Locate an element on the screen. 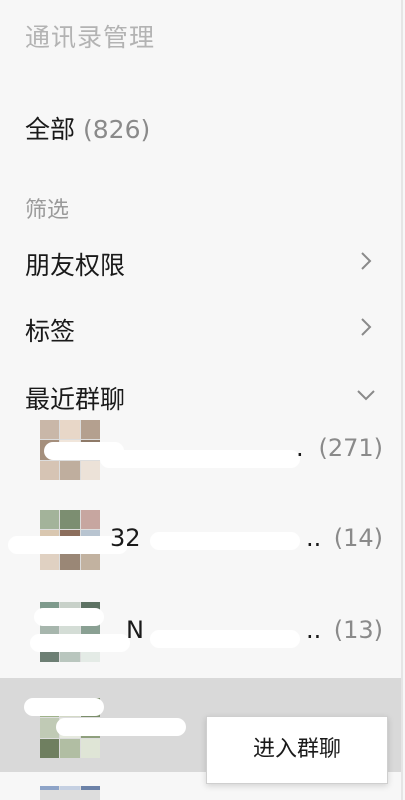  enter-group-chat-menu-item: 进入群聊 is located at coordinates (297, 750).